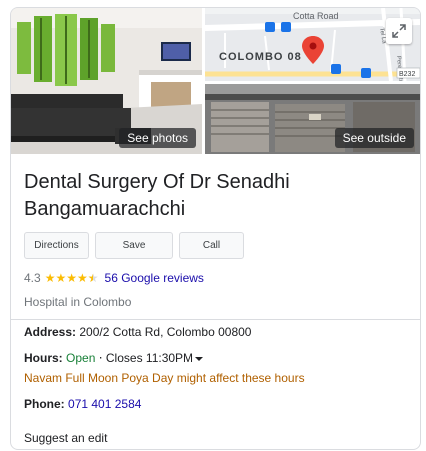 The image size is (426, 451). I want to click on hours-dropdown: Closes 11:30PM, so click(154, 358).